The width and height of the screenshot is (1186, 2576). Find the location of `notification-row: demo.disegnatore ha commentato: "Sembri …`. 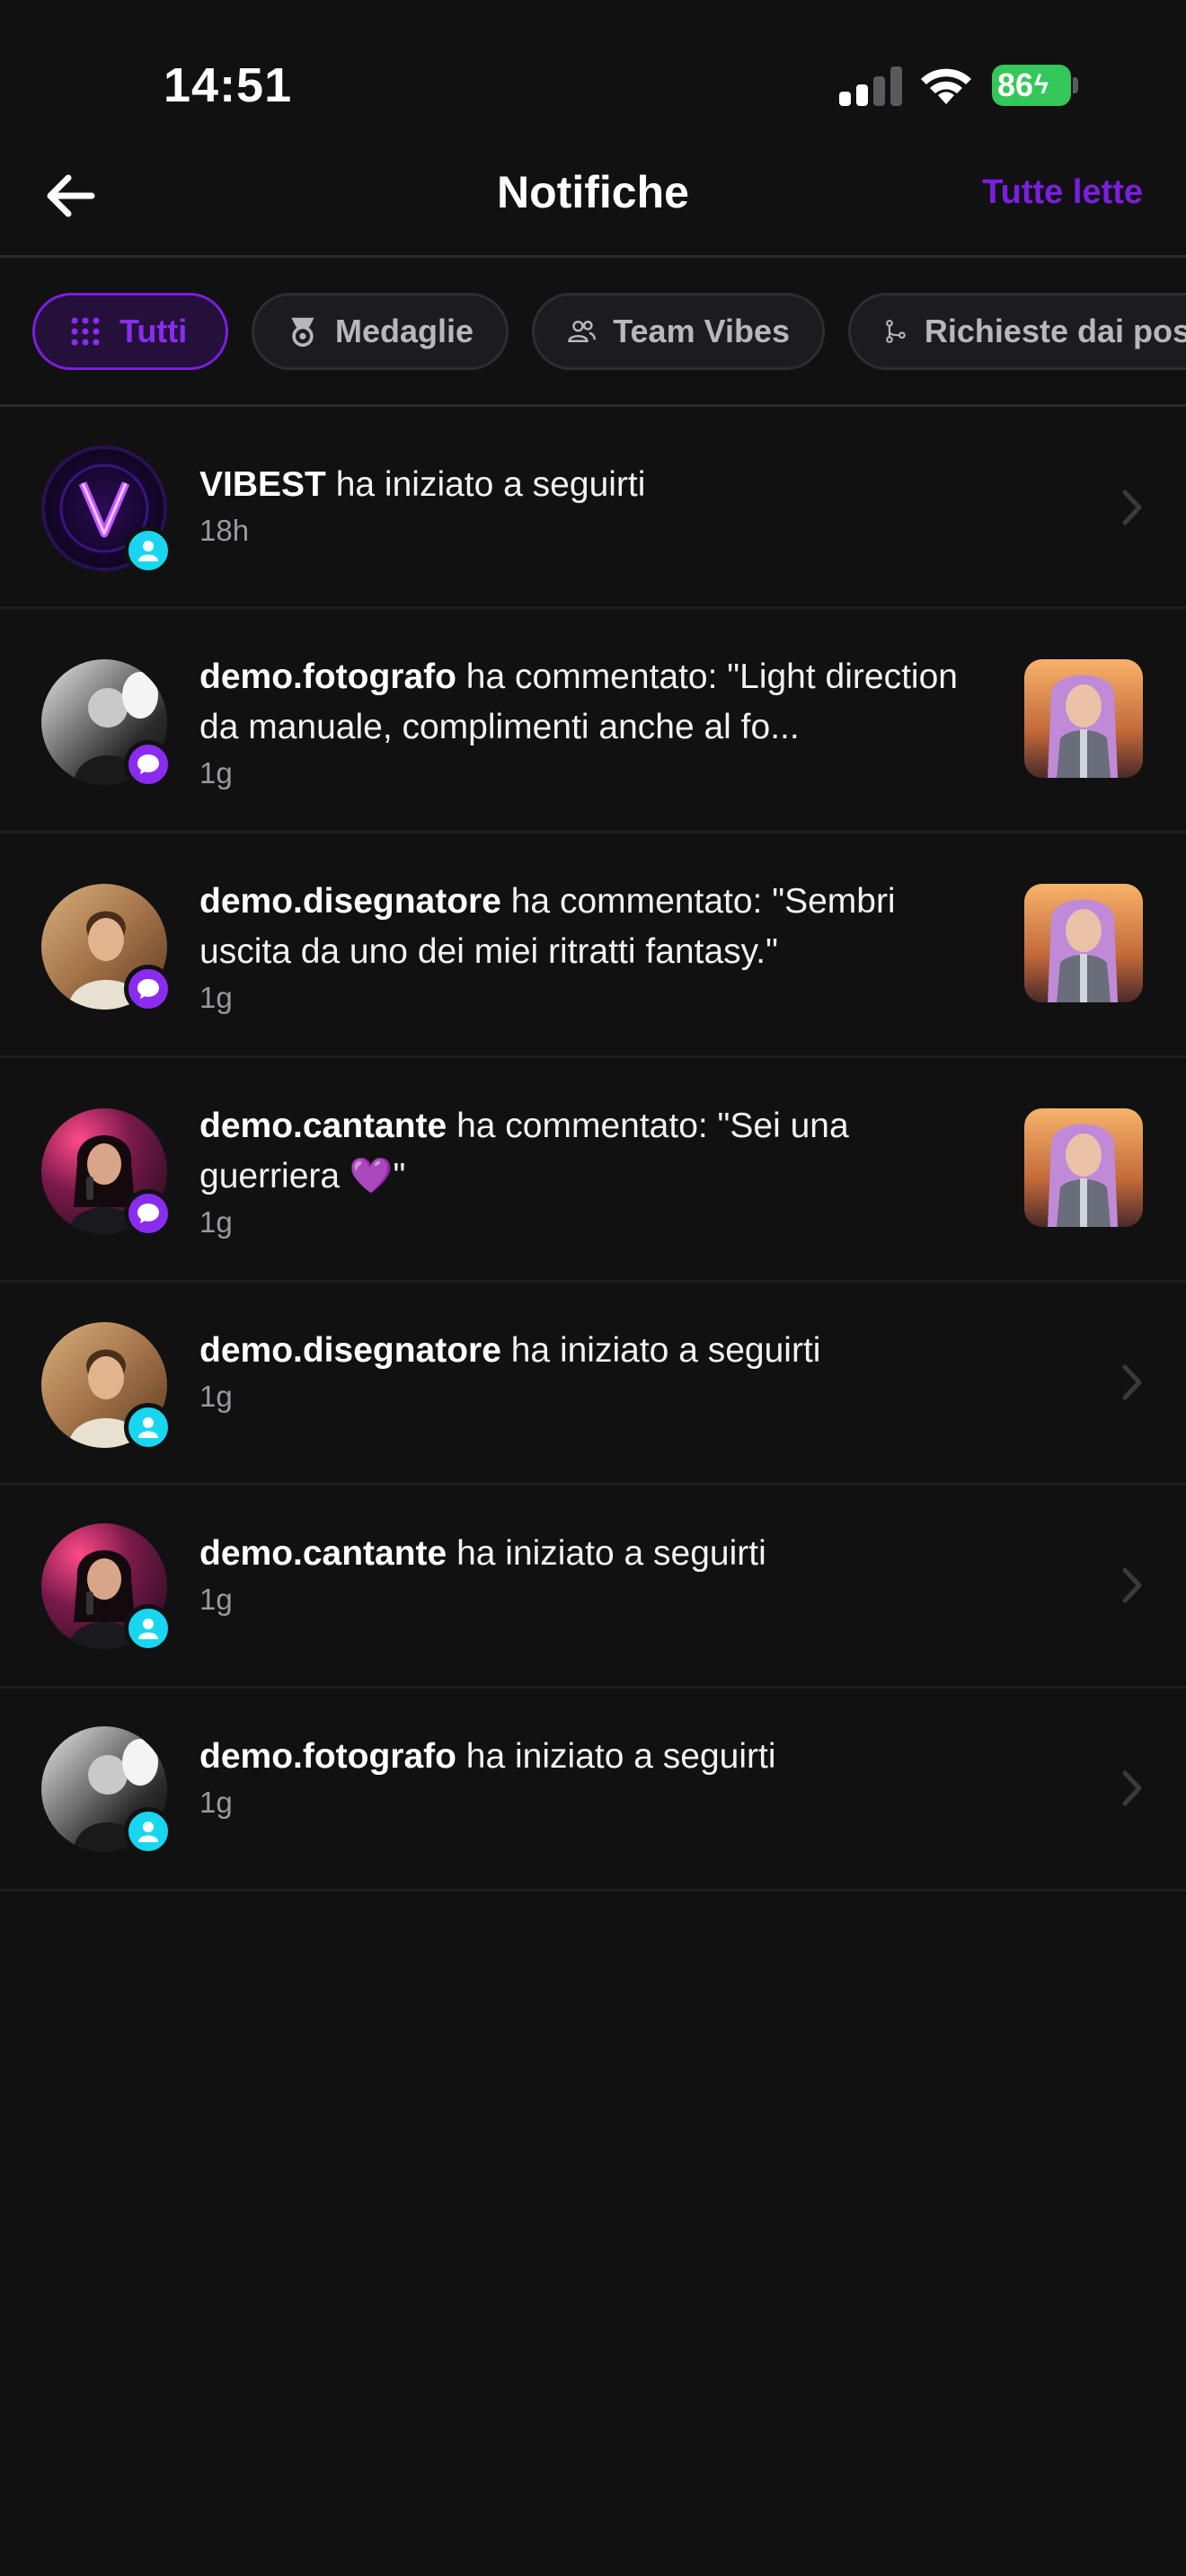

notification-row: demo.disegnatore ha commentato: "Sembri … is located at coordinates (593, 946).